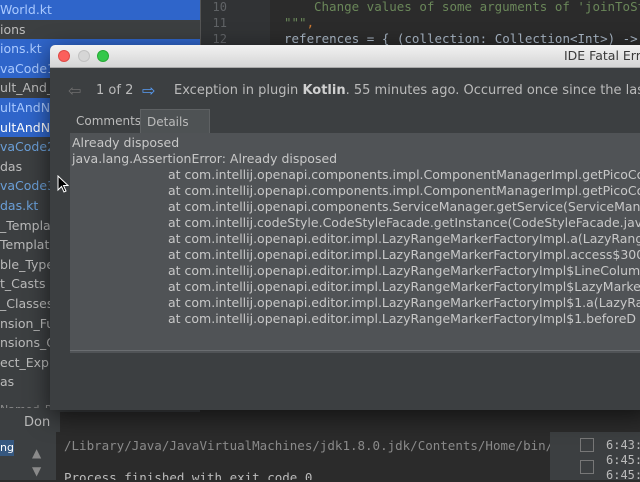 The width and height of the screenshot is (640, 482). I want to click on minimize-button, so click(84, 56).